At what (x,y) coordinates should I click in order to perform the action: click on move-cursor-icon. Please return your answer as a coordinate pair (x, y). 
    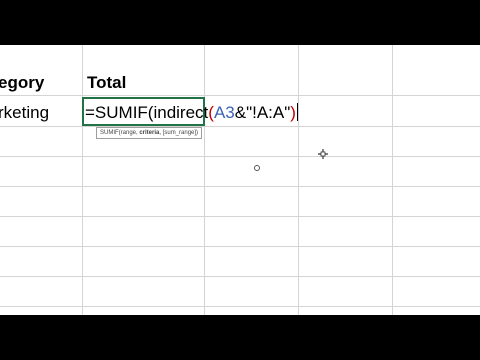
    Looking at the image, I should click on (323, 154).